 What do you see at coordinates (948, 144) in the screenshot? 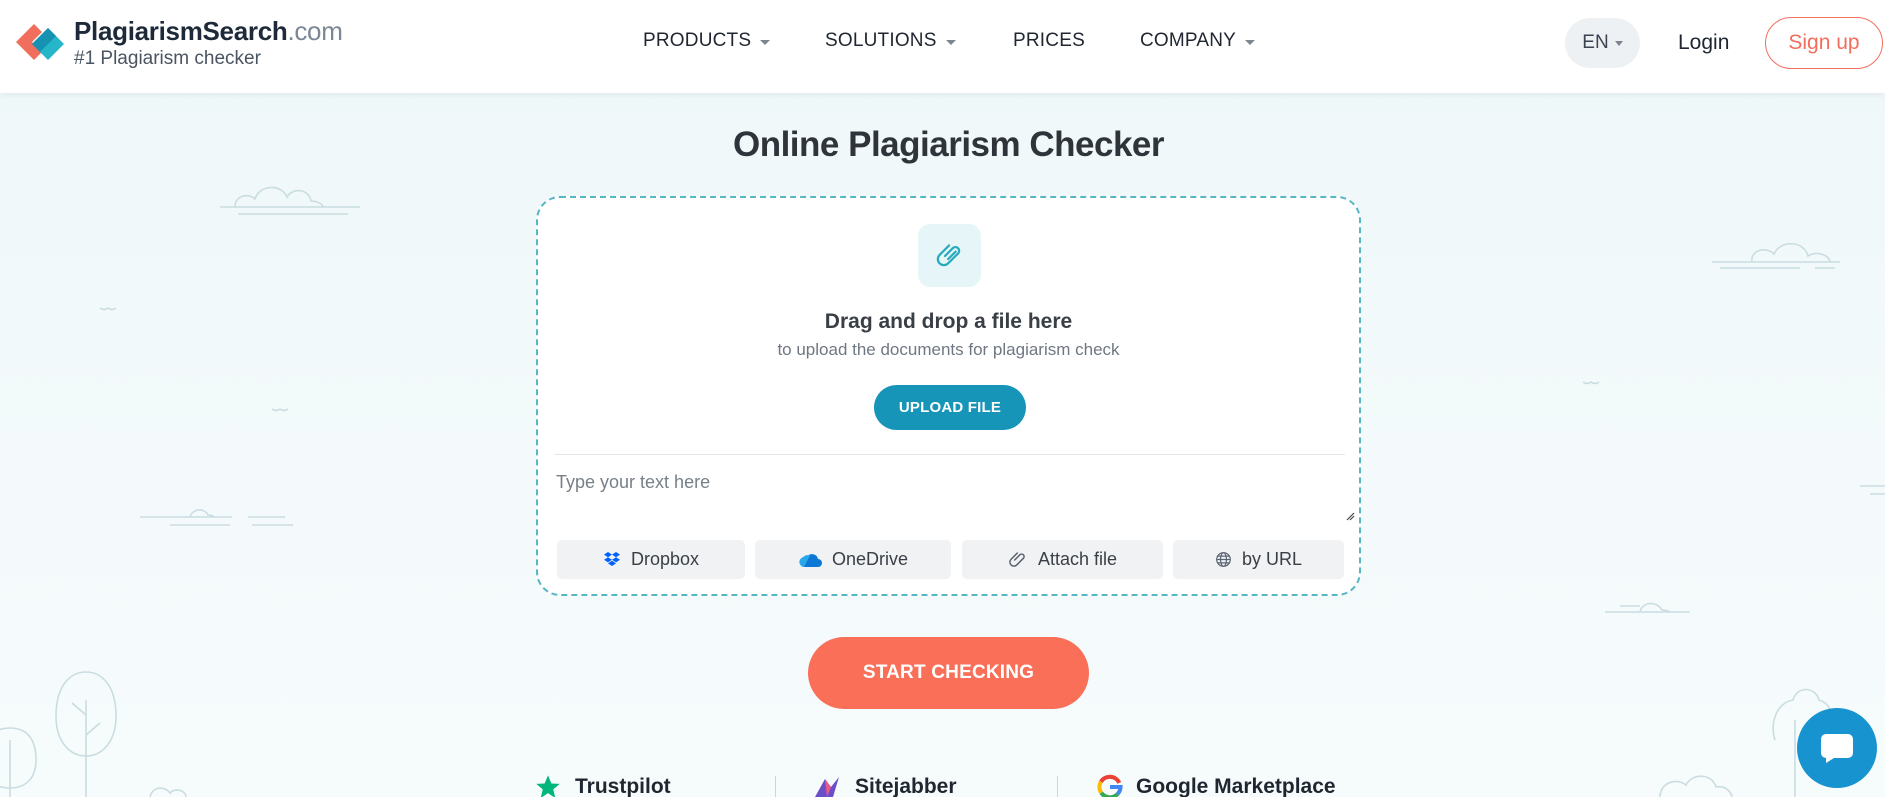
I see `page-title: Online Plagiarism Checker` at bounding box center [948, 144].